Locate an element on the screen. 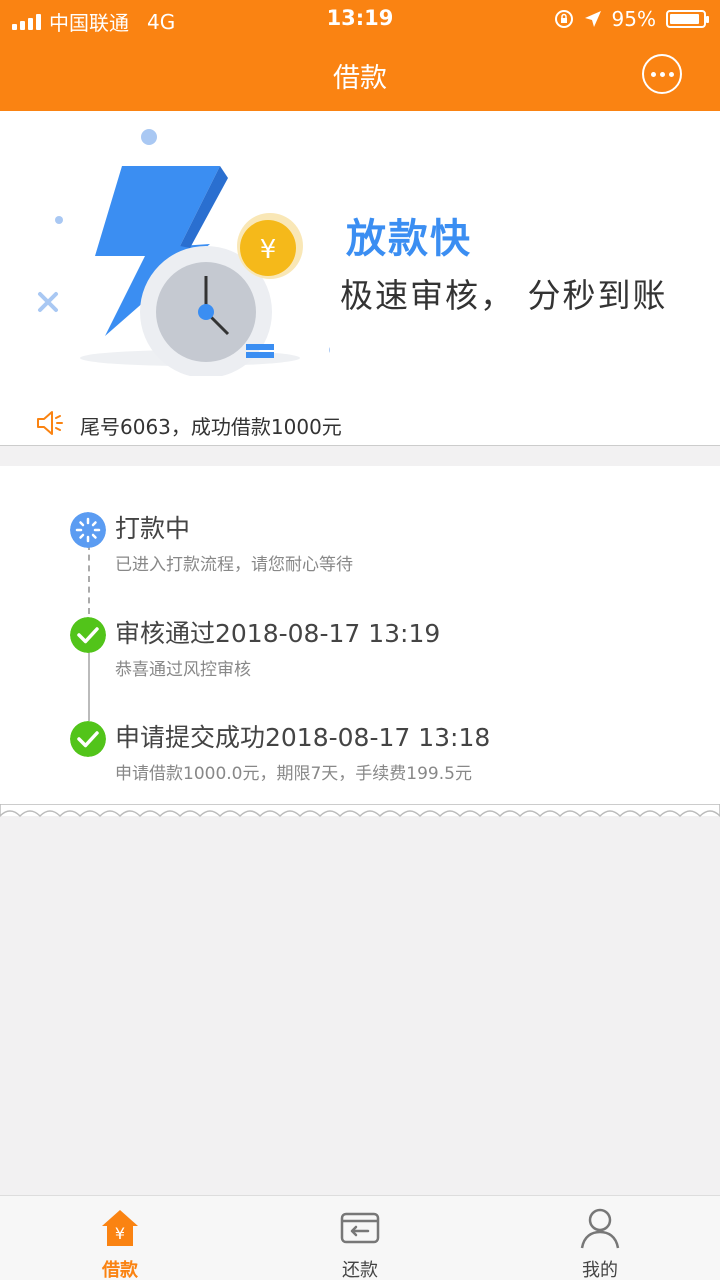 The width and height of the screenshot is (720, 1280). home-yuan-icon: ¥ is located at coordinates (120, 1228).